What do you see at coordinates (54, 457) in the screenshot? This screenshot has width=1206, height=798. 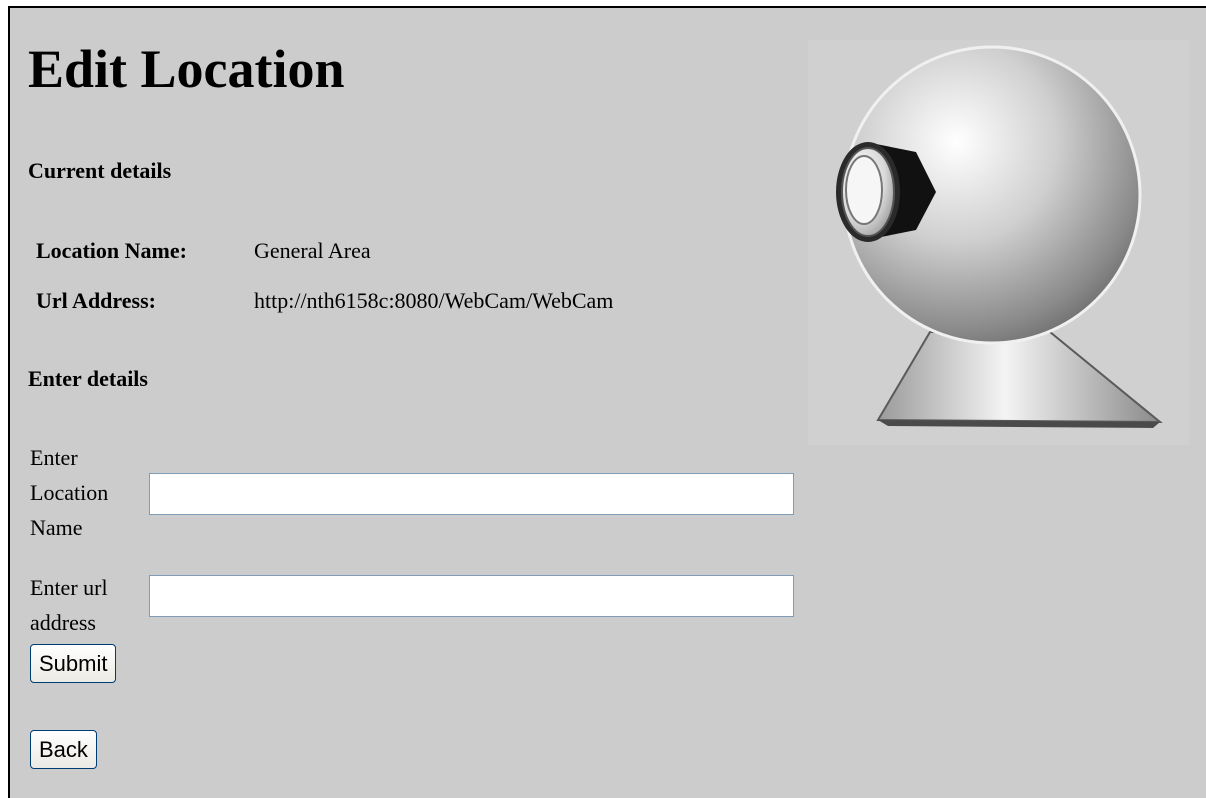 I see `enter-location-name-label-line: Enter` at bounding box center [54, 457].